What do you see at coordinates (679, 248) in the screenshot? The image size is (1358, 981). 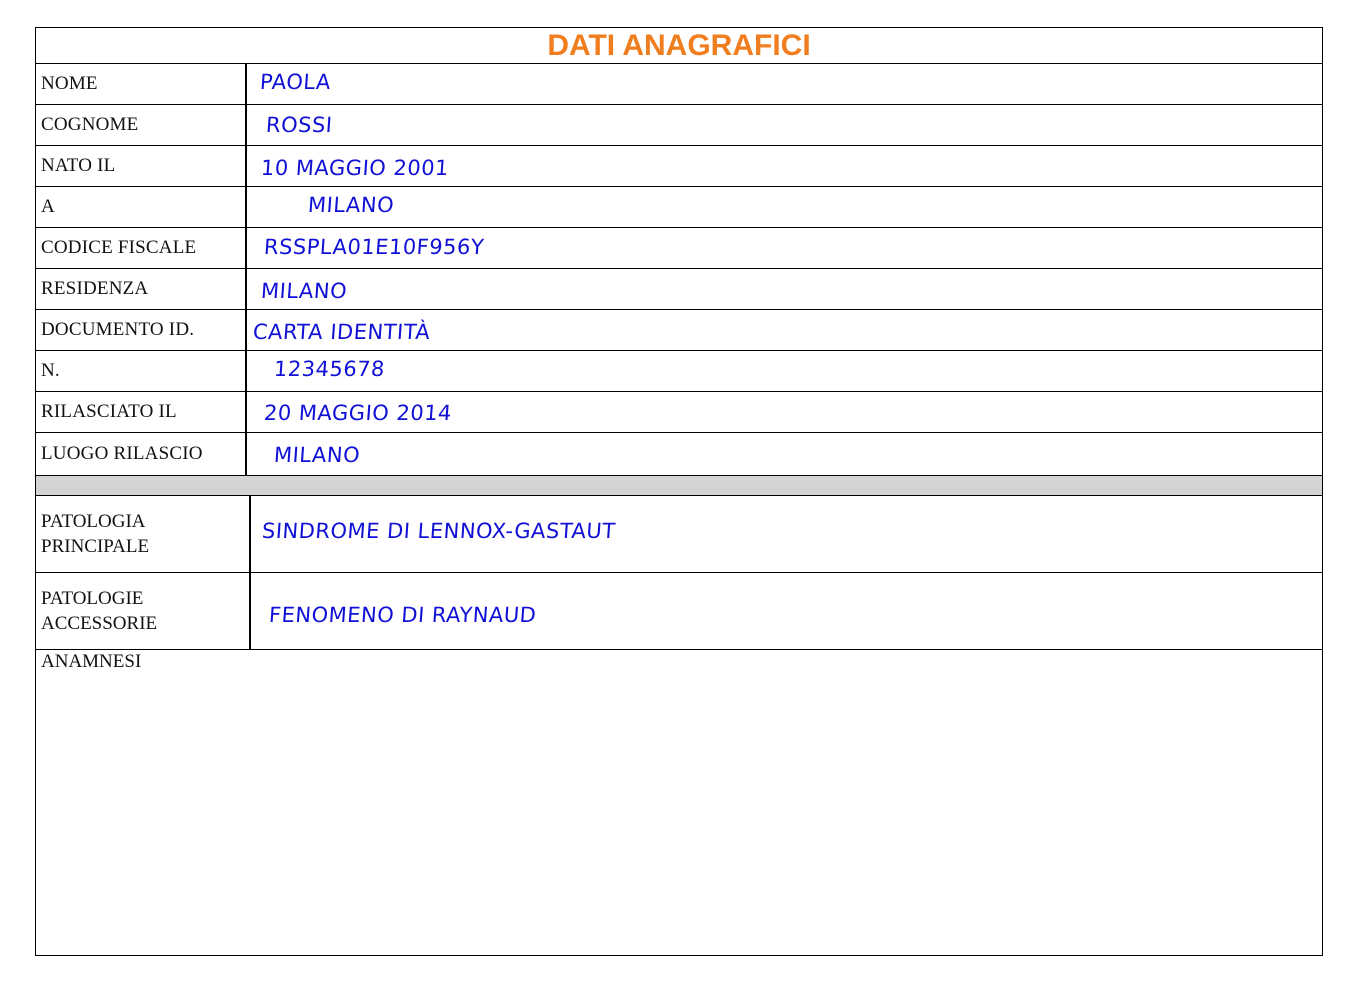 I see `field-row-codice-fiscale: CODICE FISCALE RSSPLA01E10F956Y` at bounding box center [679, 248].